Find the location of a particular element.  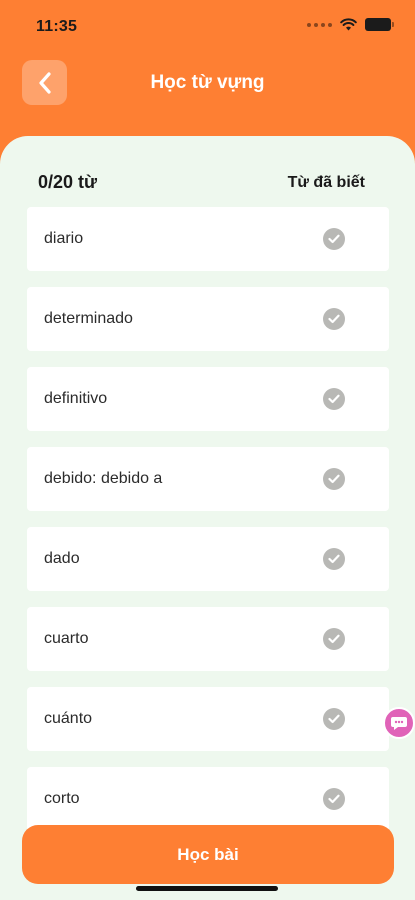

word-text: determinado is located at coordinates (88, 318).